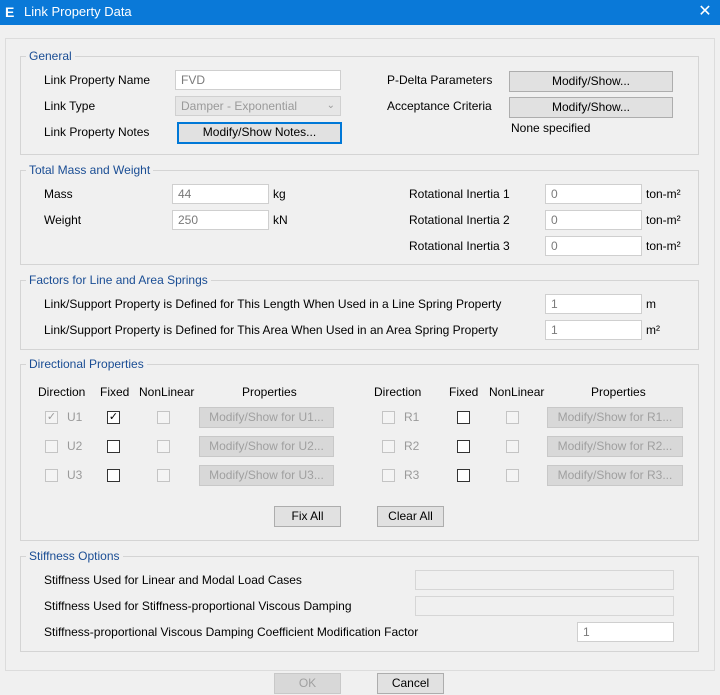  I want to click on rotational-inertia-2-unit: ton-m², so click(663, 220).